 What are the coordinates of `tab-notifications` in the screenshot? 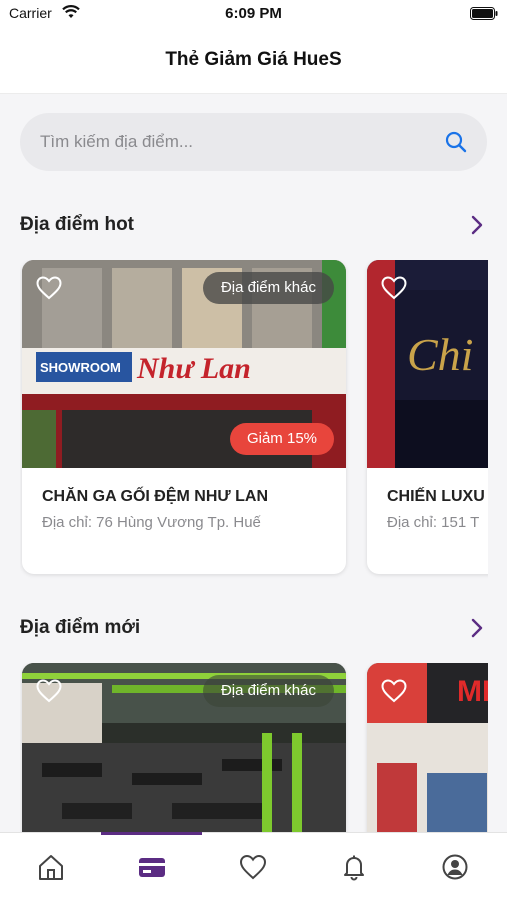 It's located at (353, 866).